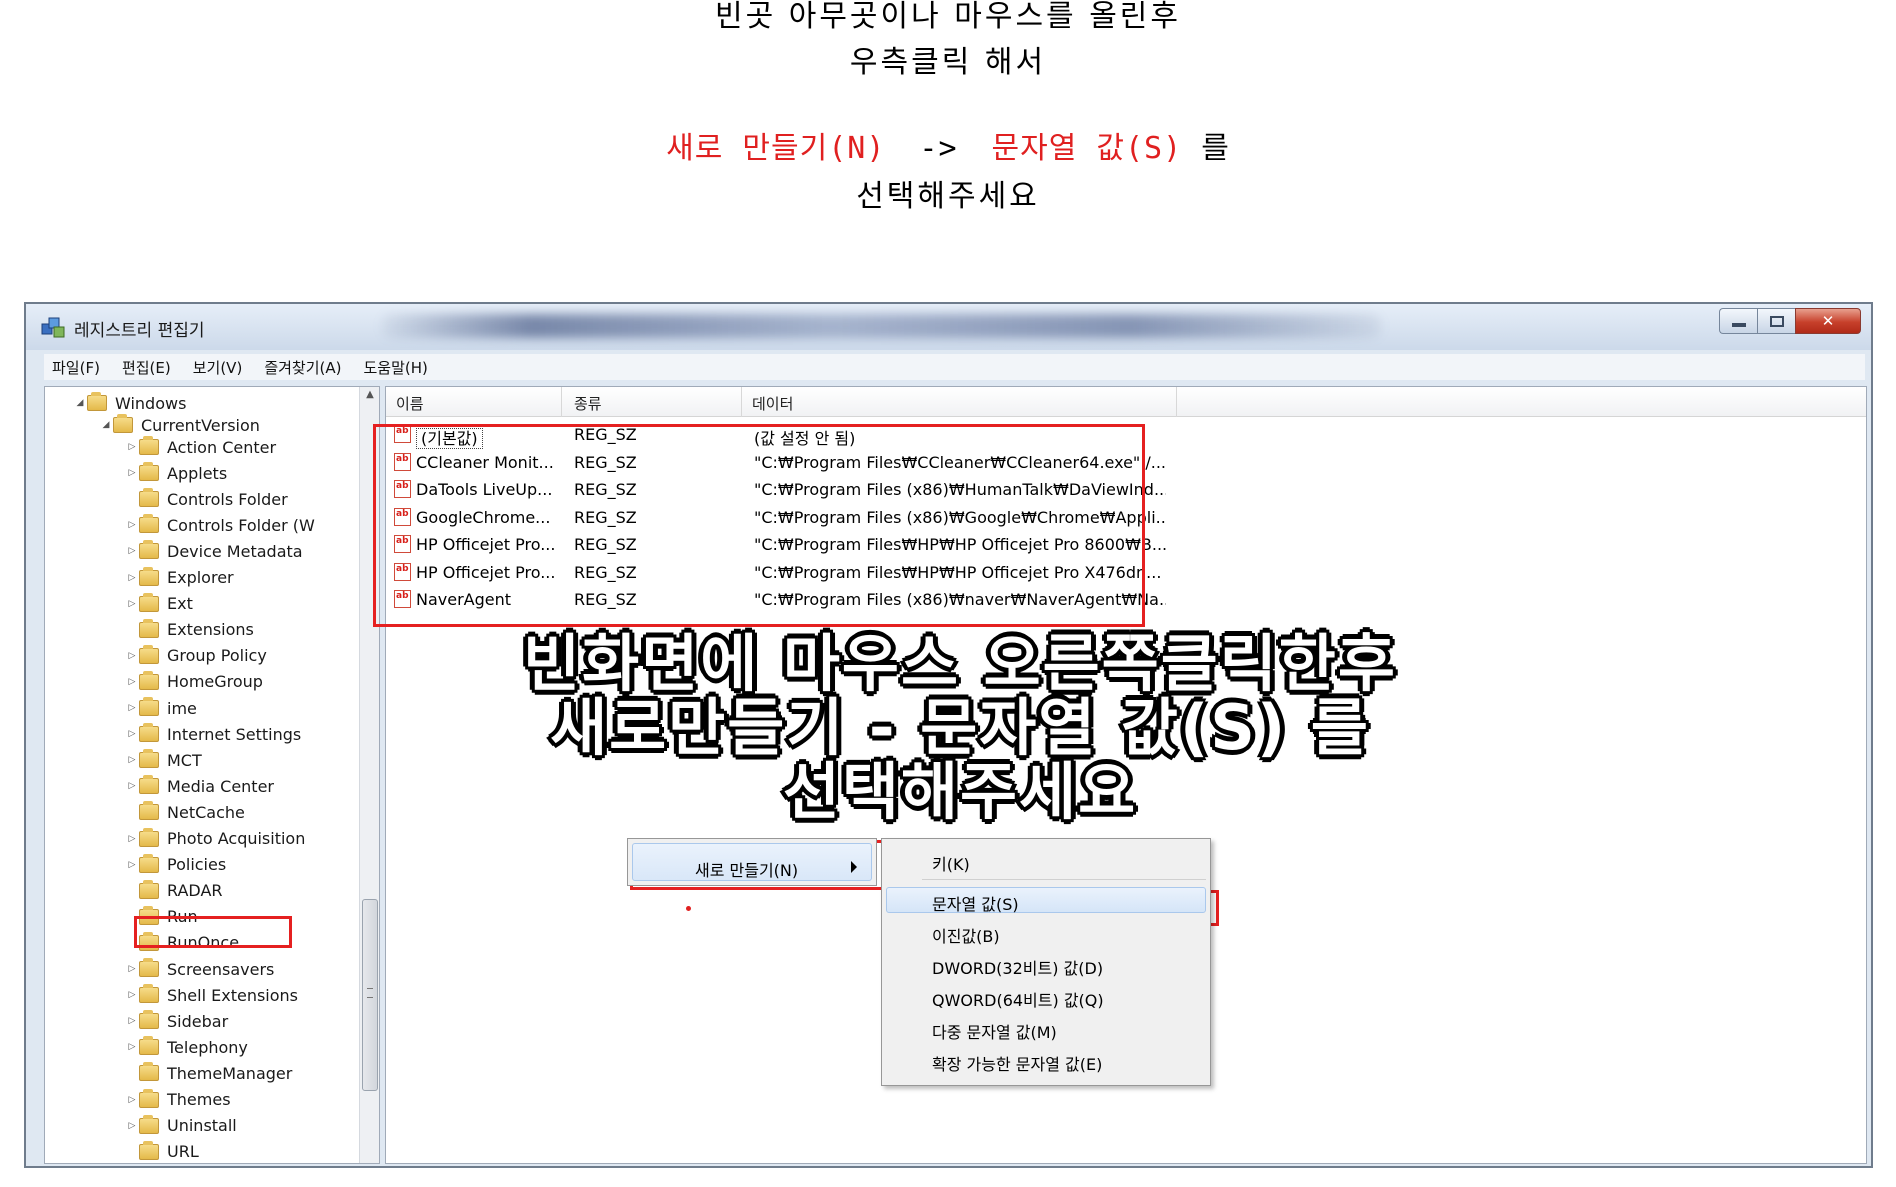 This screenshot has width=1896, height=1187. Describe the element at coordinates (162, 1151) in the screenshot. I see `tree-item-url: URL` at that location.